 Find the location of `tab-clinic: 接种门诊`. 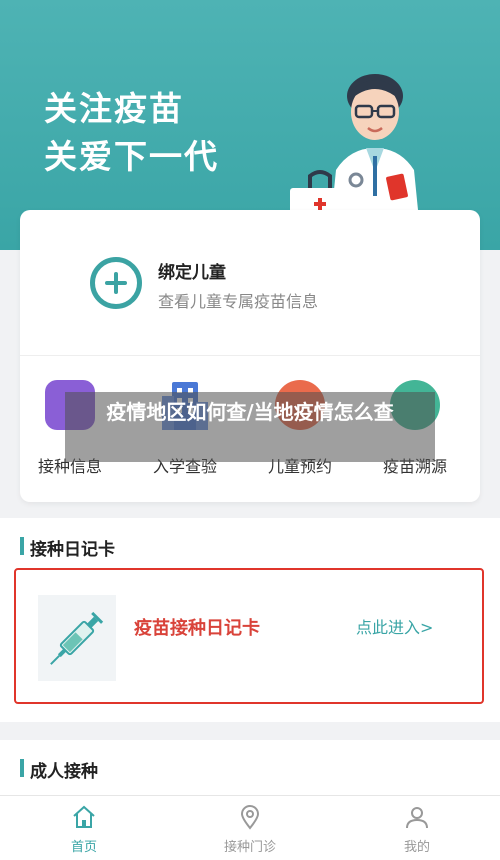

tab-clinic: 接种门诊 is located at coordinates (250, 828).